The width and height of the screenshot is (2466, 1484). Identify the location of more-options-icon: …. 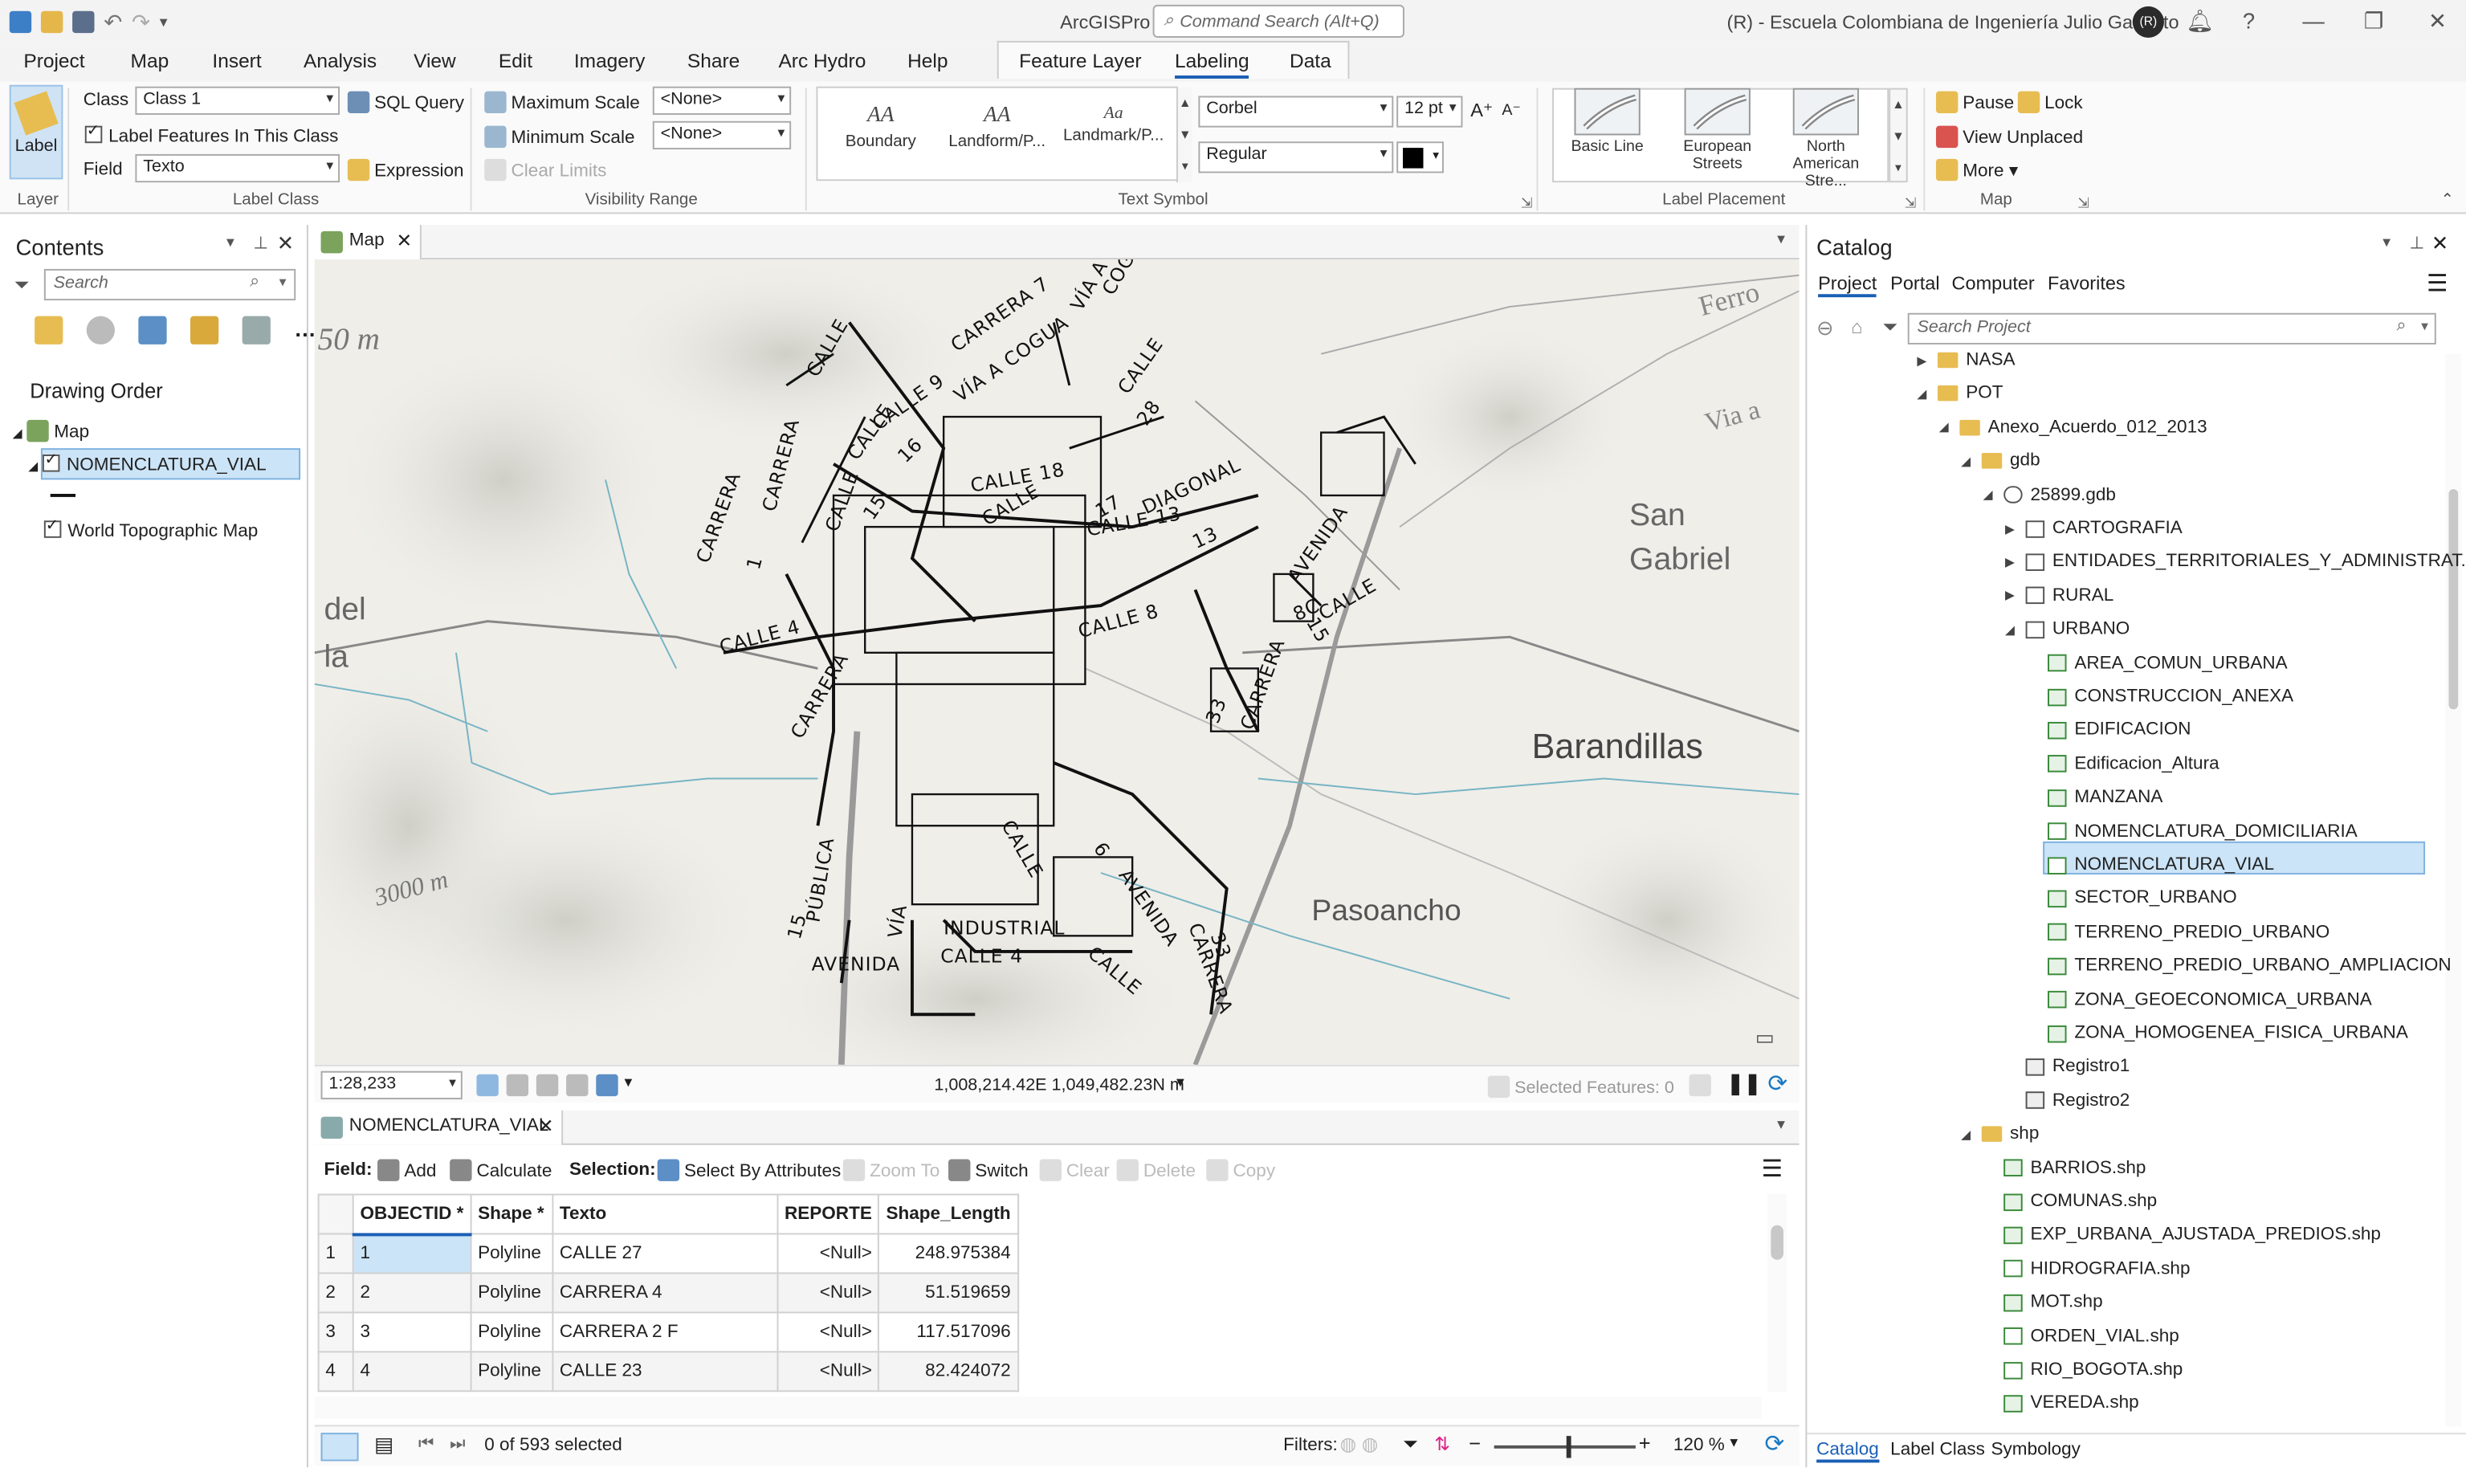
(305, 330).